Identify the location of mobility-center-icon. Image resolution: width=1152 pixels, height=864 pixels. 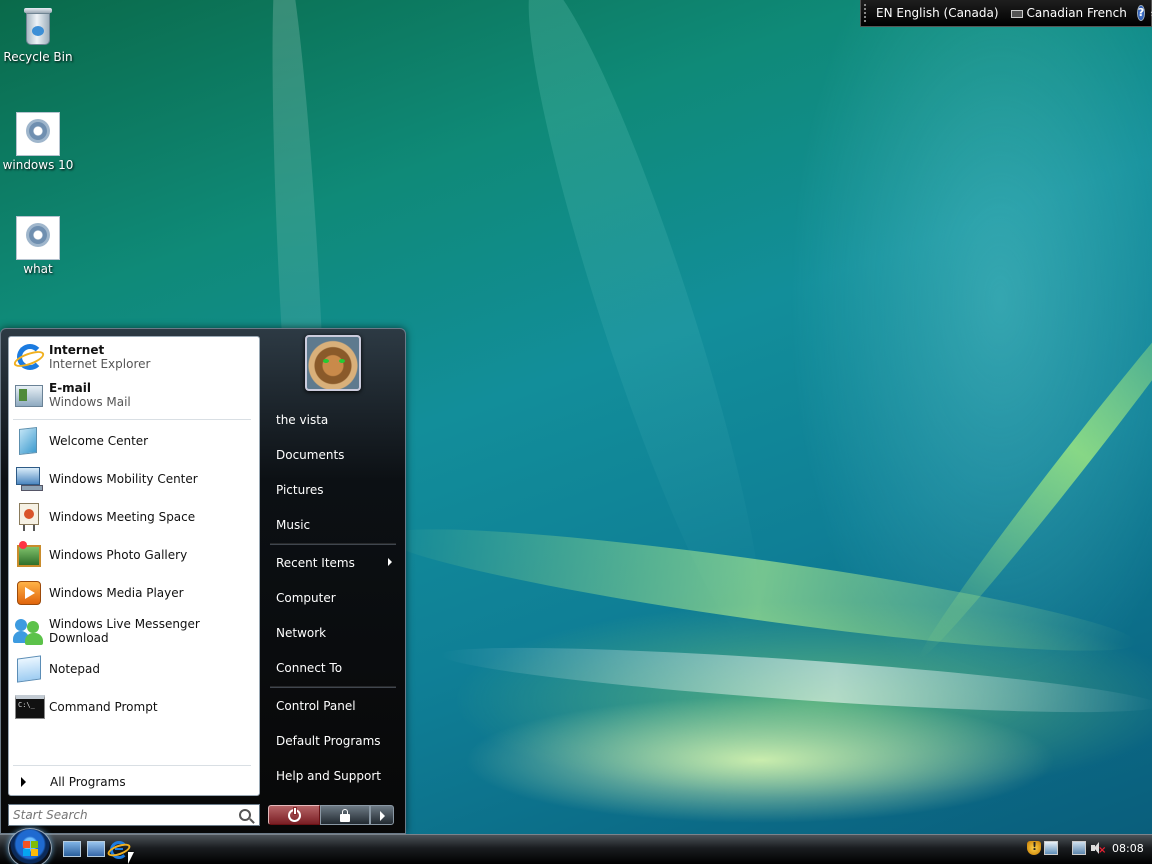
(29, 479).